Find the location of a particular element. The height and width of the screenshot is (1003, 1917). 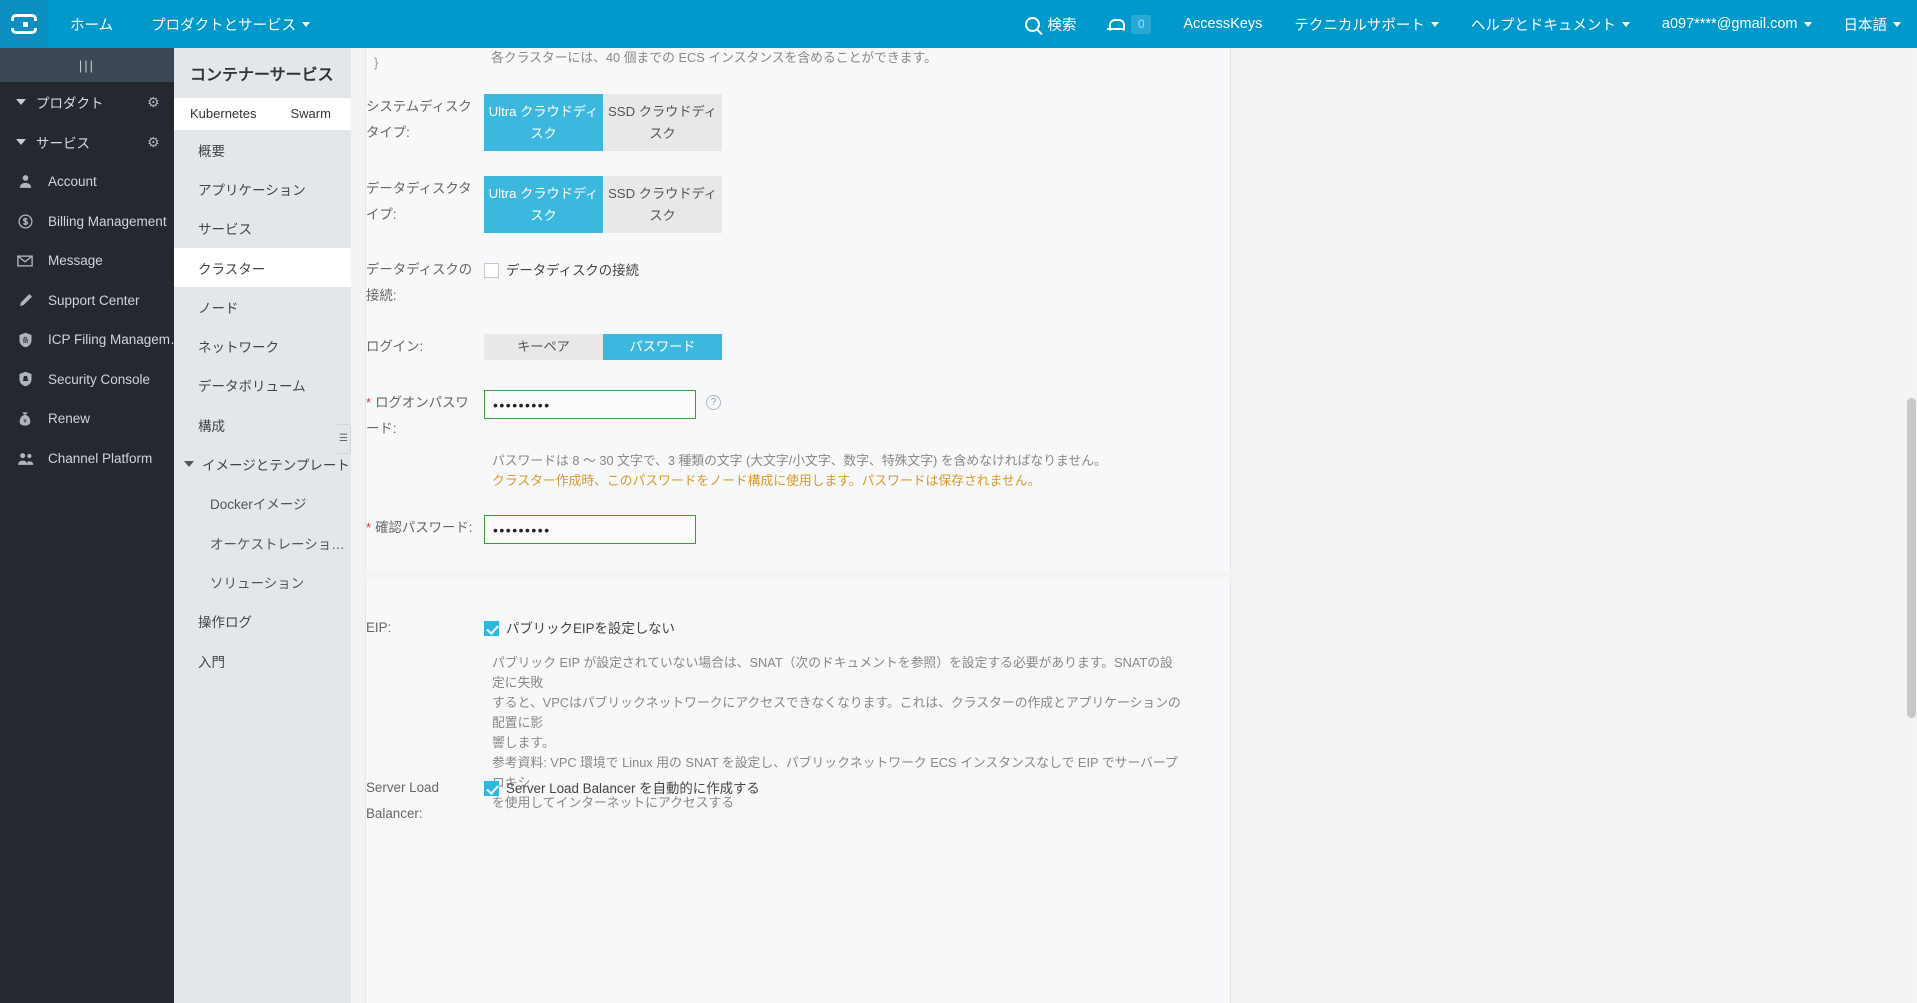

sidebar-item-message: Message is located at coordinates (87, 261).